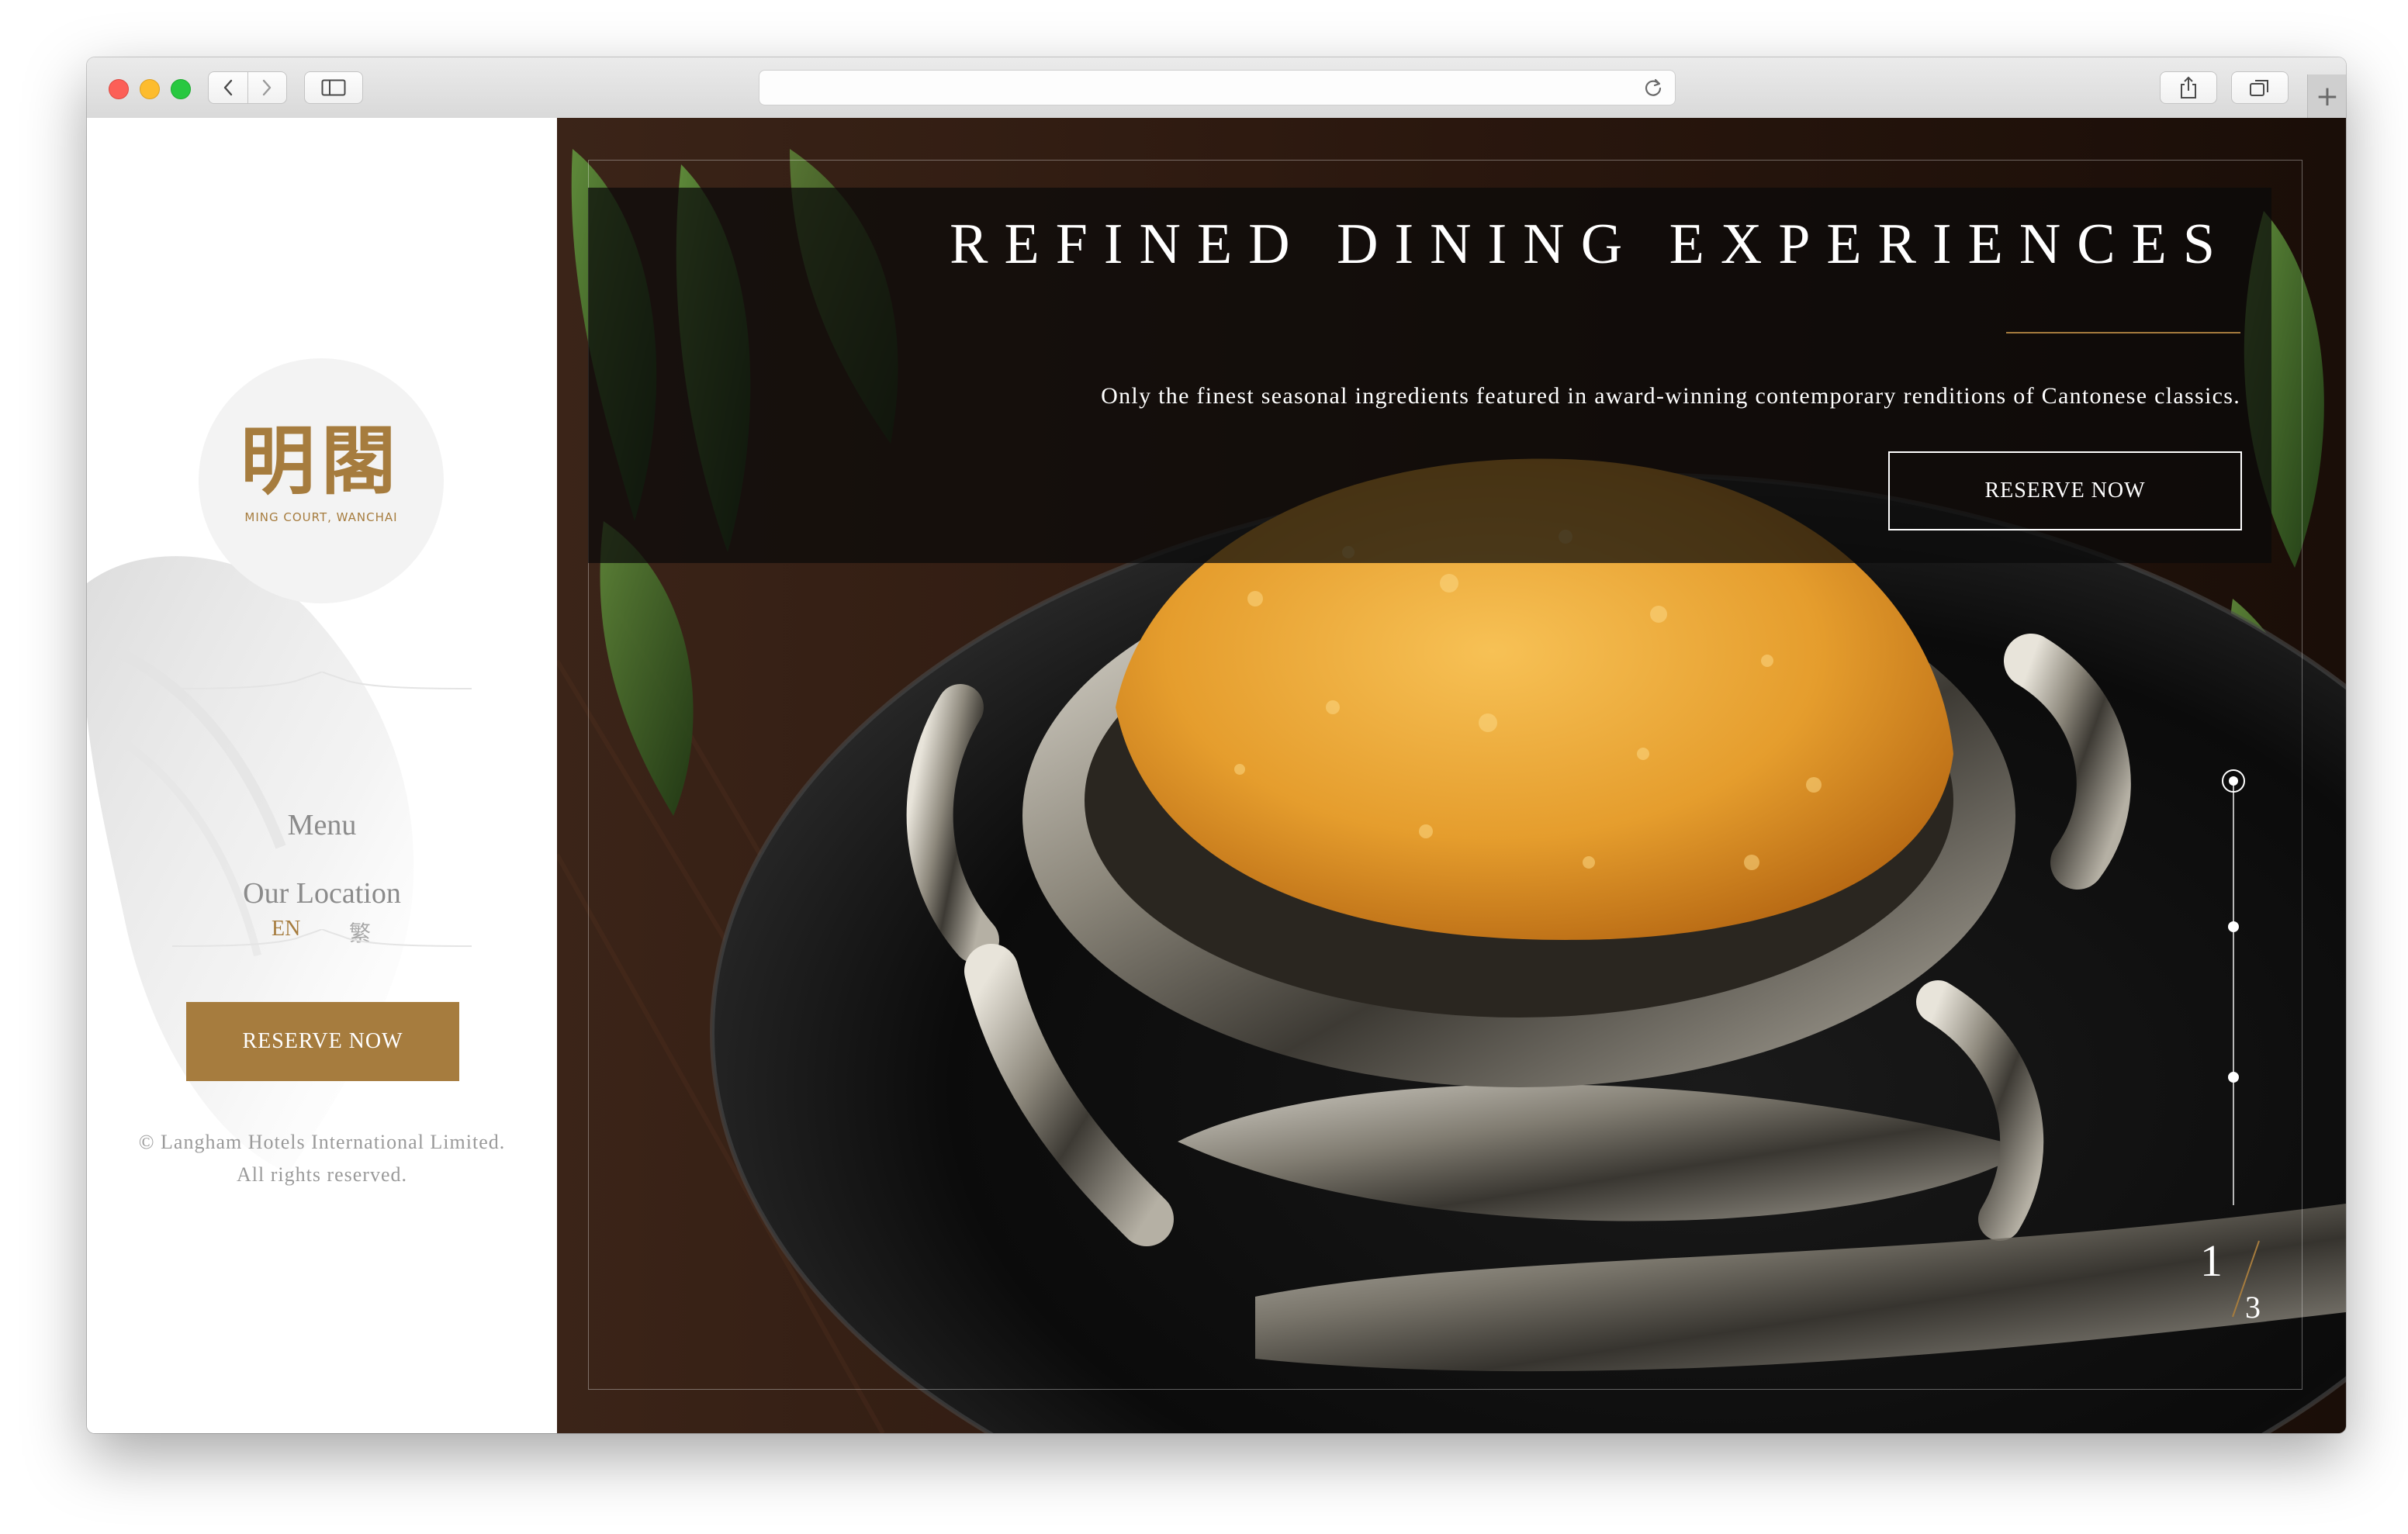 Image resolution: width=2408 pixels, height=1534 pixels. I want to click on forward-button, so click(267, 87).